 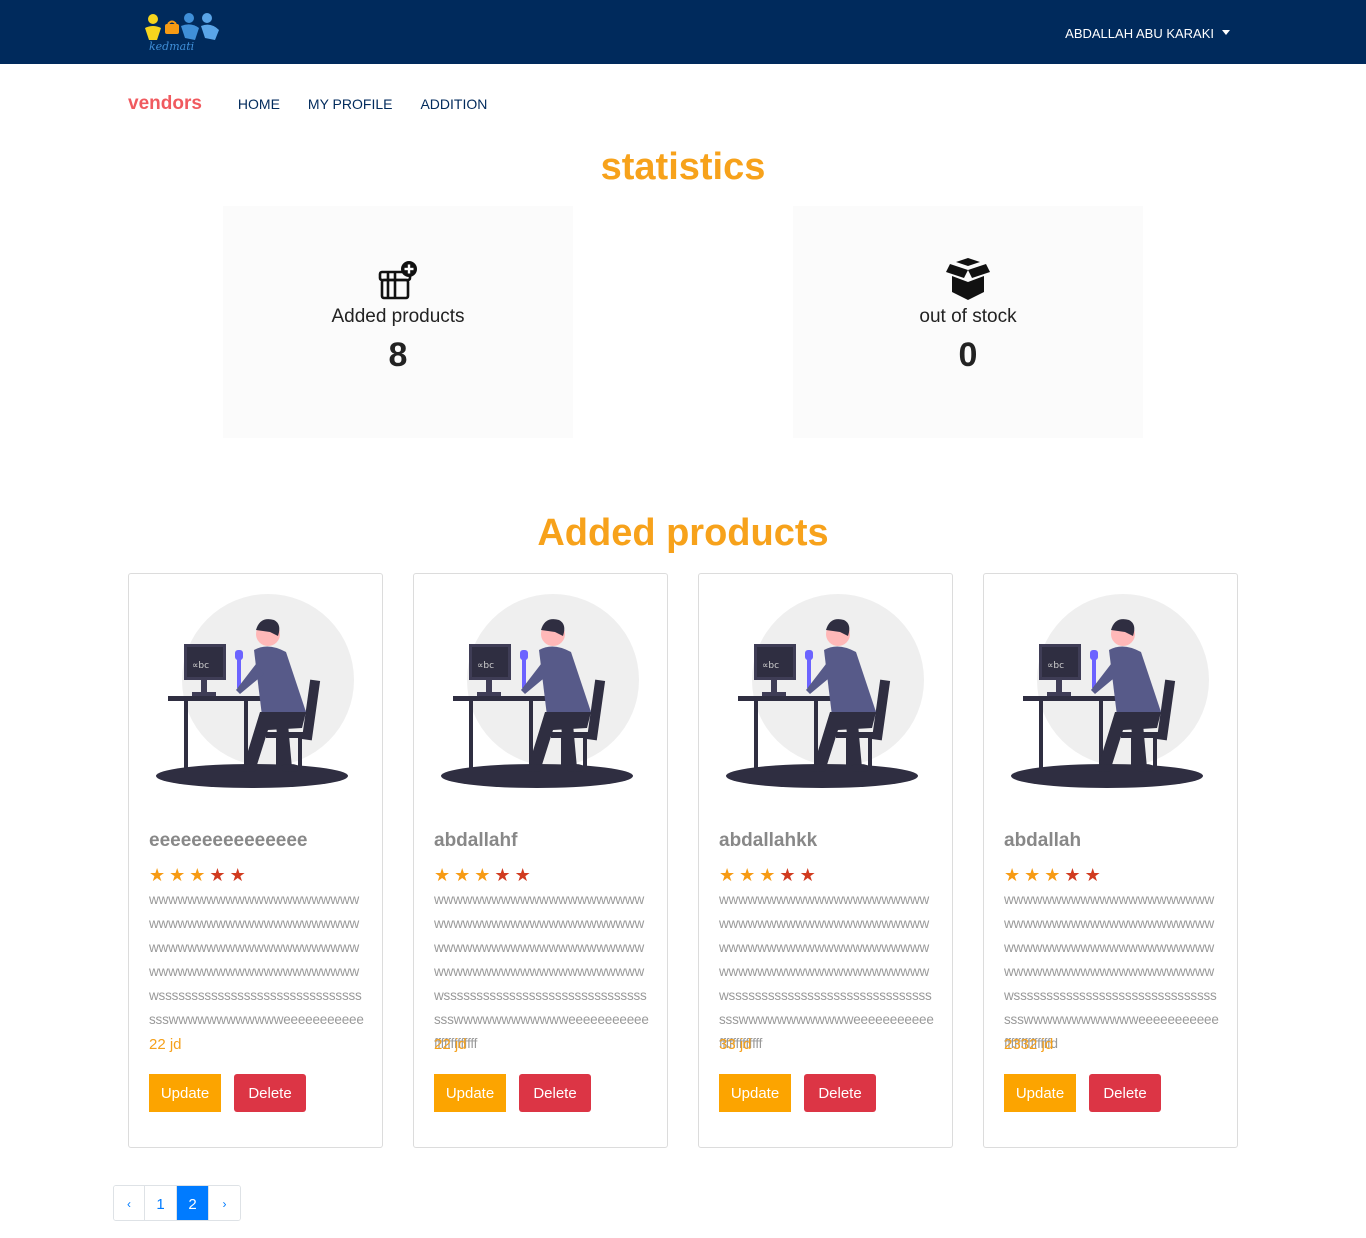 What do you see at coordinates (165, 104) in the screenshot?
I see `brand-vendors: vendors` at bounding box center [165, 104].